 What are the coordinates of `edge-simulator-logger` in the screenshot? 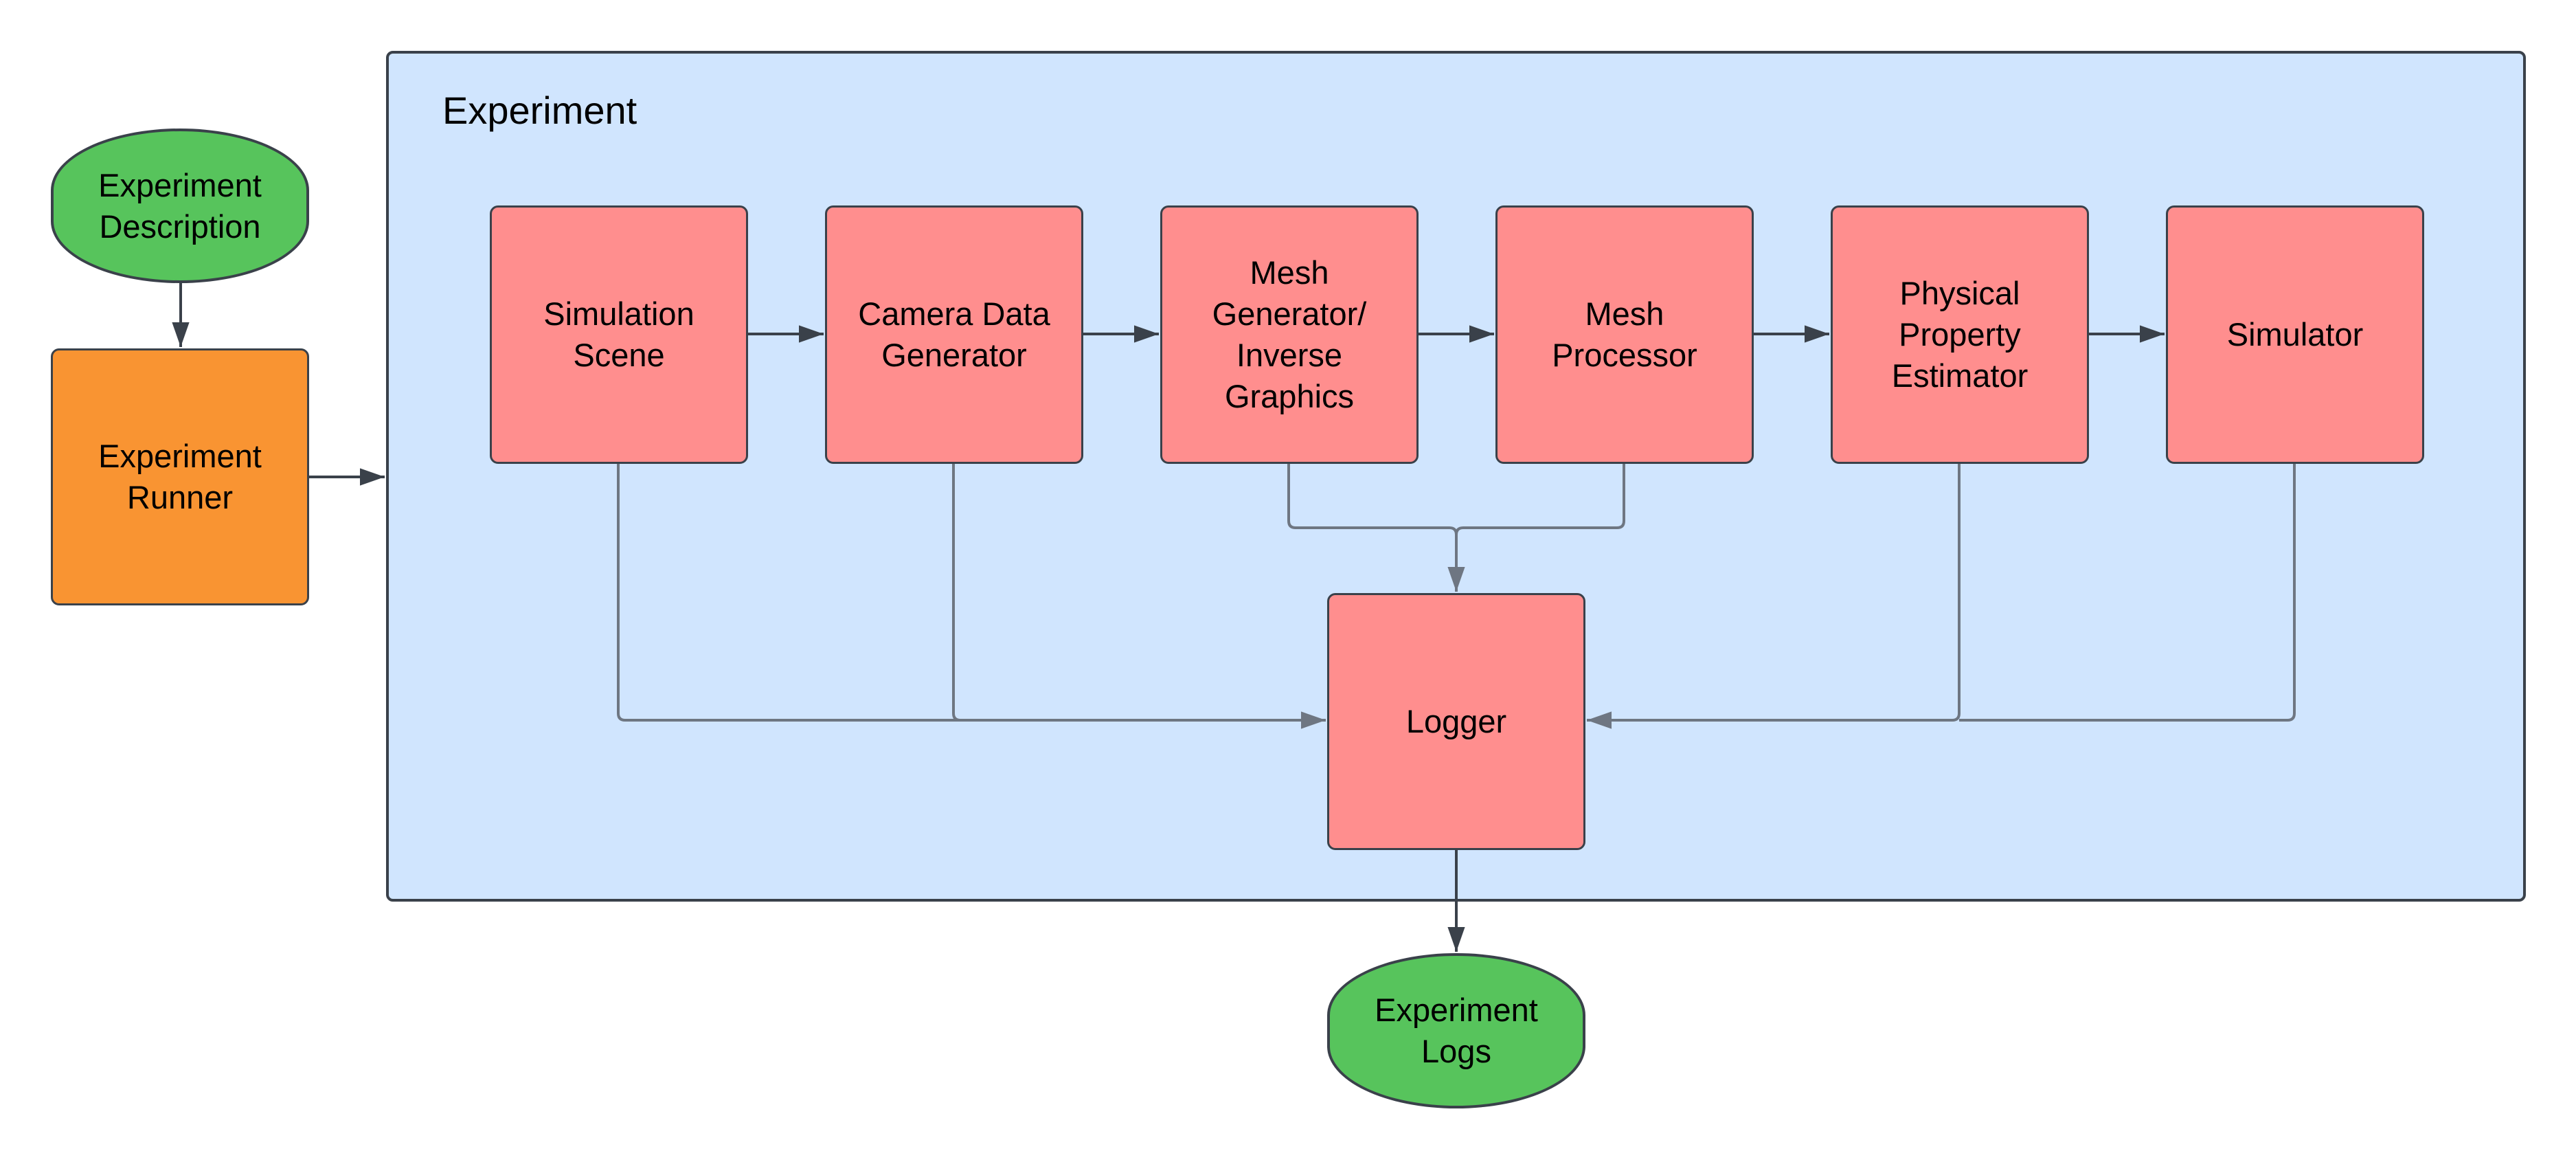 It's located at (2127, 593).